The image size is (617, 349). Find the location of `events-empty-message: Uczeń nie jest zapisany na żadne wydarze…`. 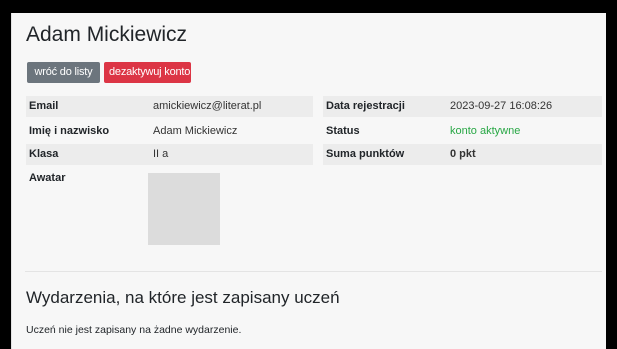

events-empty-message: Uczeń nie jest zapisany na żadne wydarze… is located at coordinates (134, 330).